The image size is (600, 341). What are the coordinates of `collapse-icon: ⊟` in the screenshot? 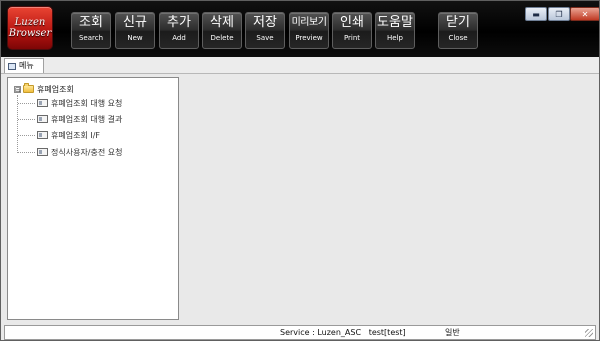 It's located at (17, 89).